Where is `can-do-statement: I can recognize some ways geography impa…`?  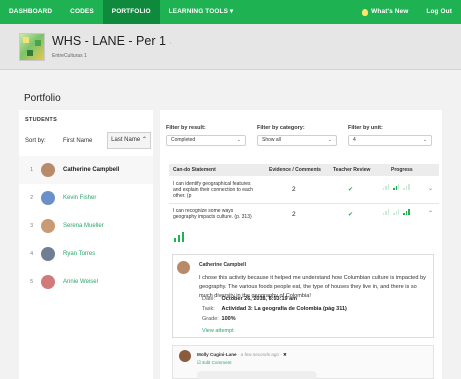
can-do-statement: I can recognize some ways geography impa… is located at coordinates (212, 214).